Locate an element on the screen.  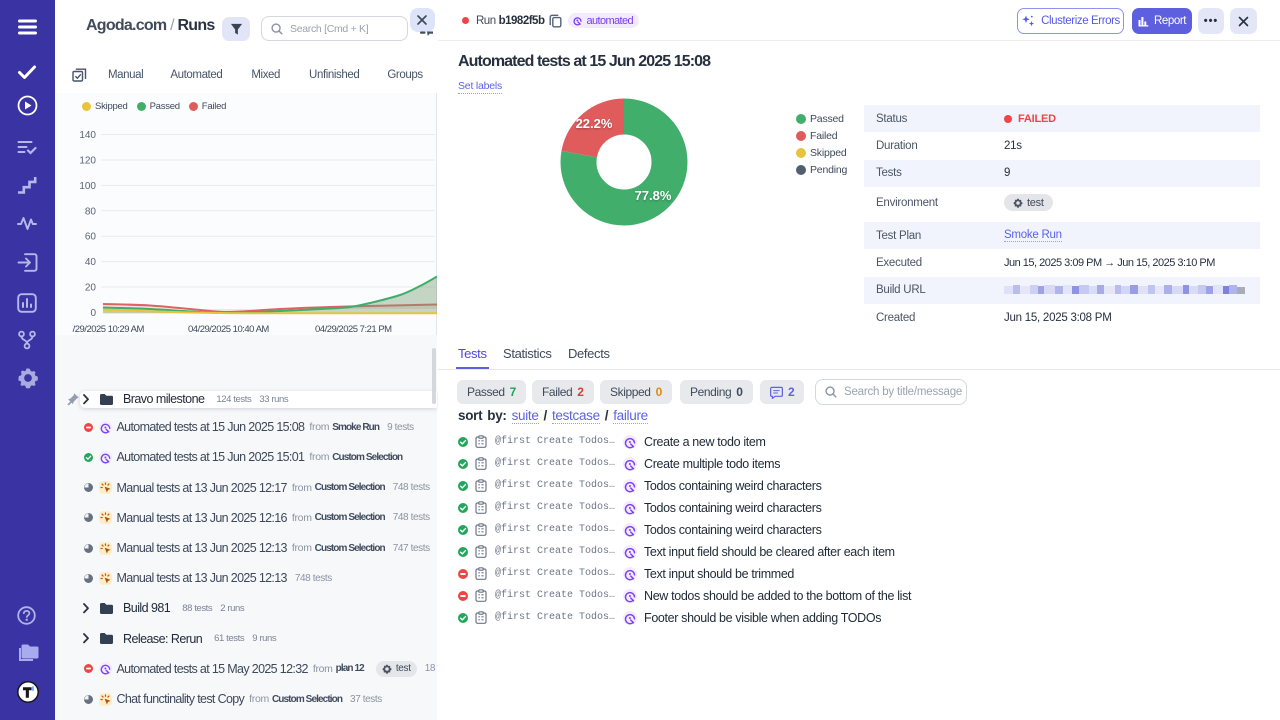
svg-text: 22.2% is located at coordinates (594, 123).